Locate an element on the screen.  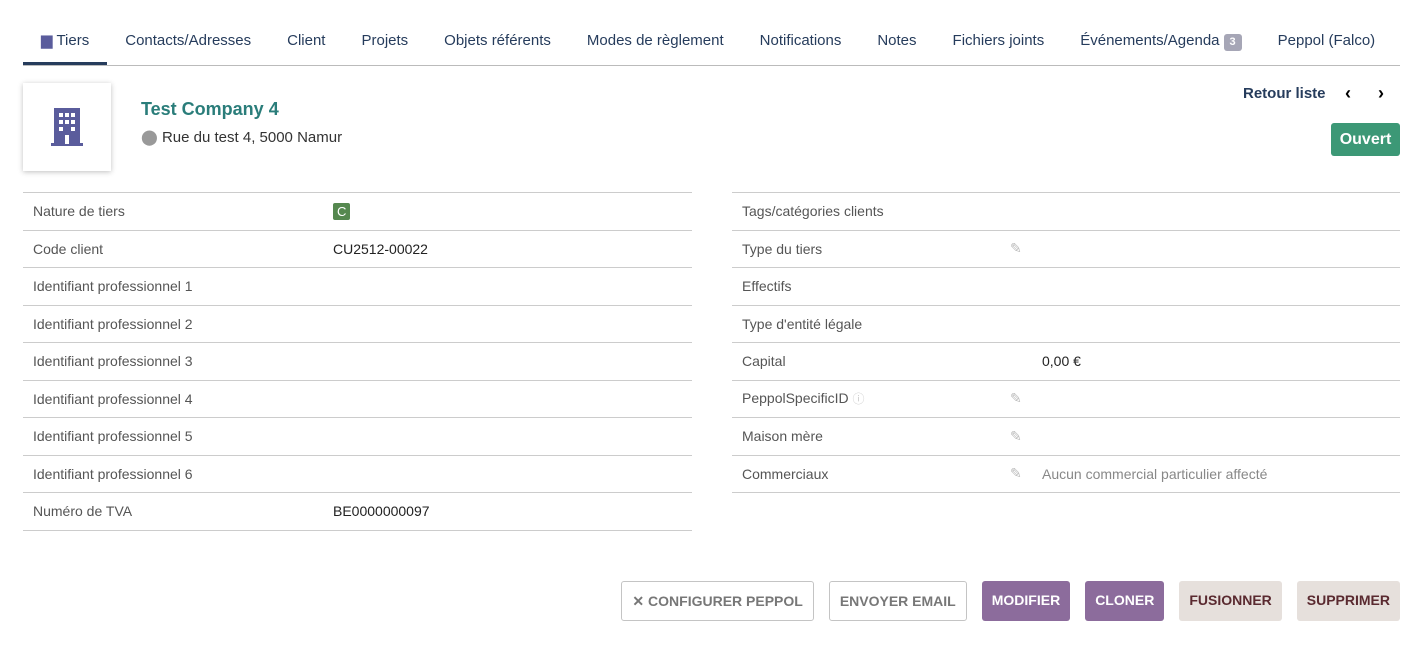
configure-peppol-button: ✕ CONFIGURER PEPPOL is located at coordinates (717, 601).